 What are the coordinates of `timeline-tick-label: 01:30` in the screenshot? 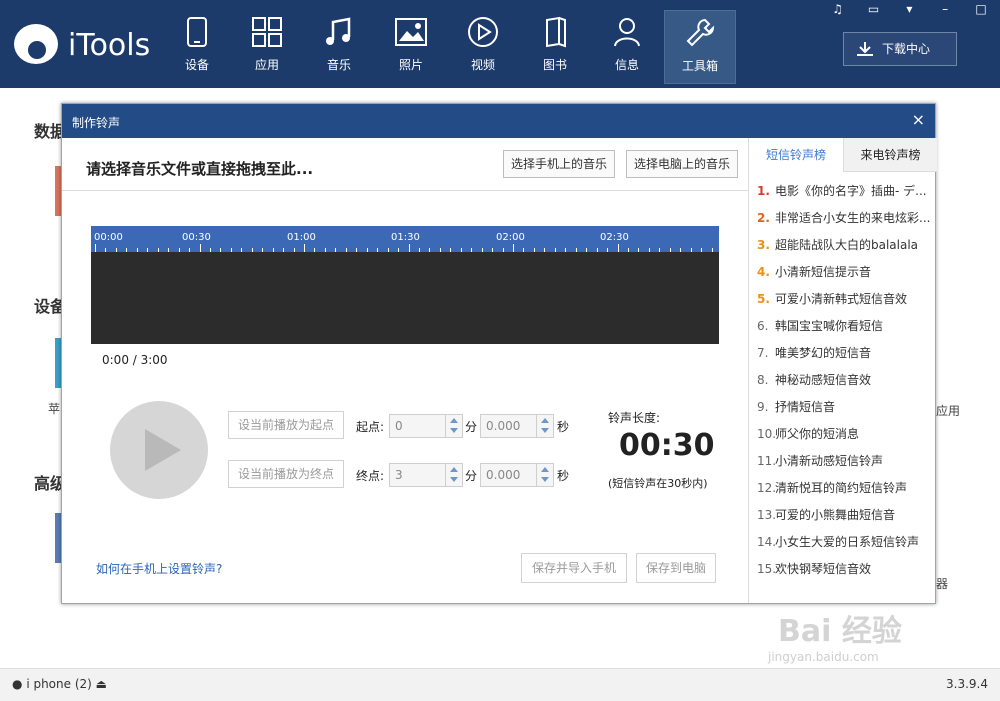 It's located at (405, 237).